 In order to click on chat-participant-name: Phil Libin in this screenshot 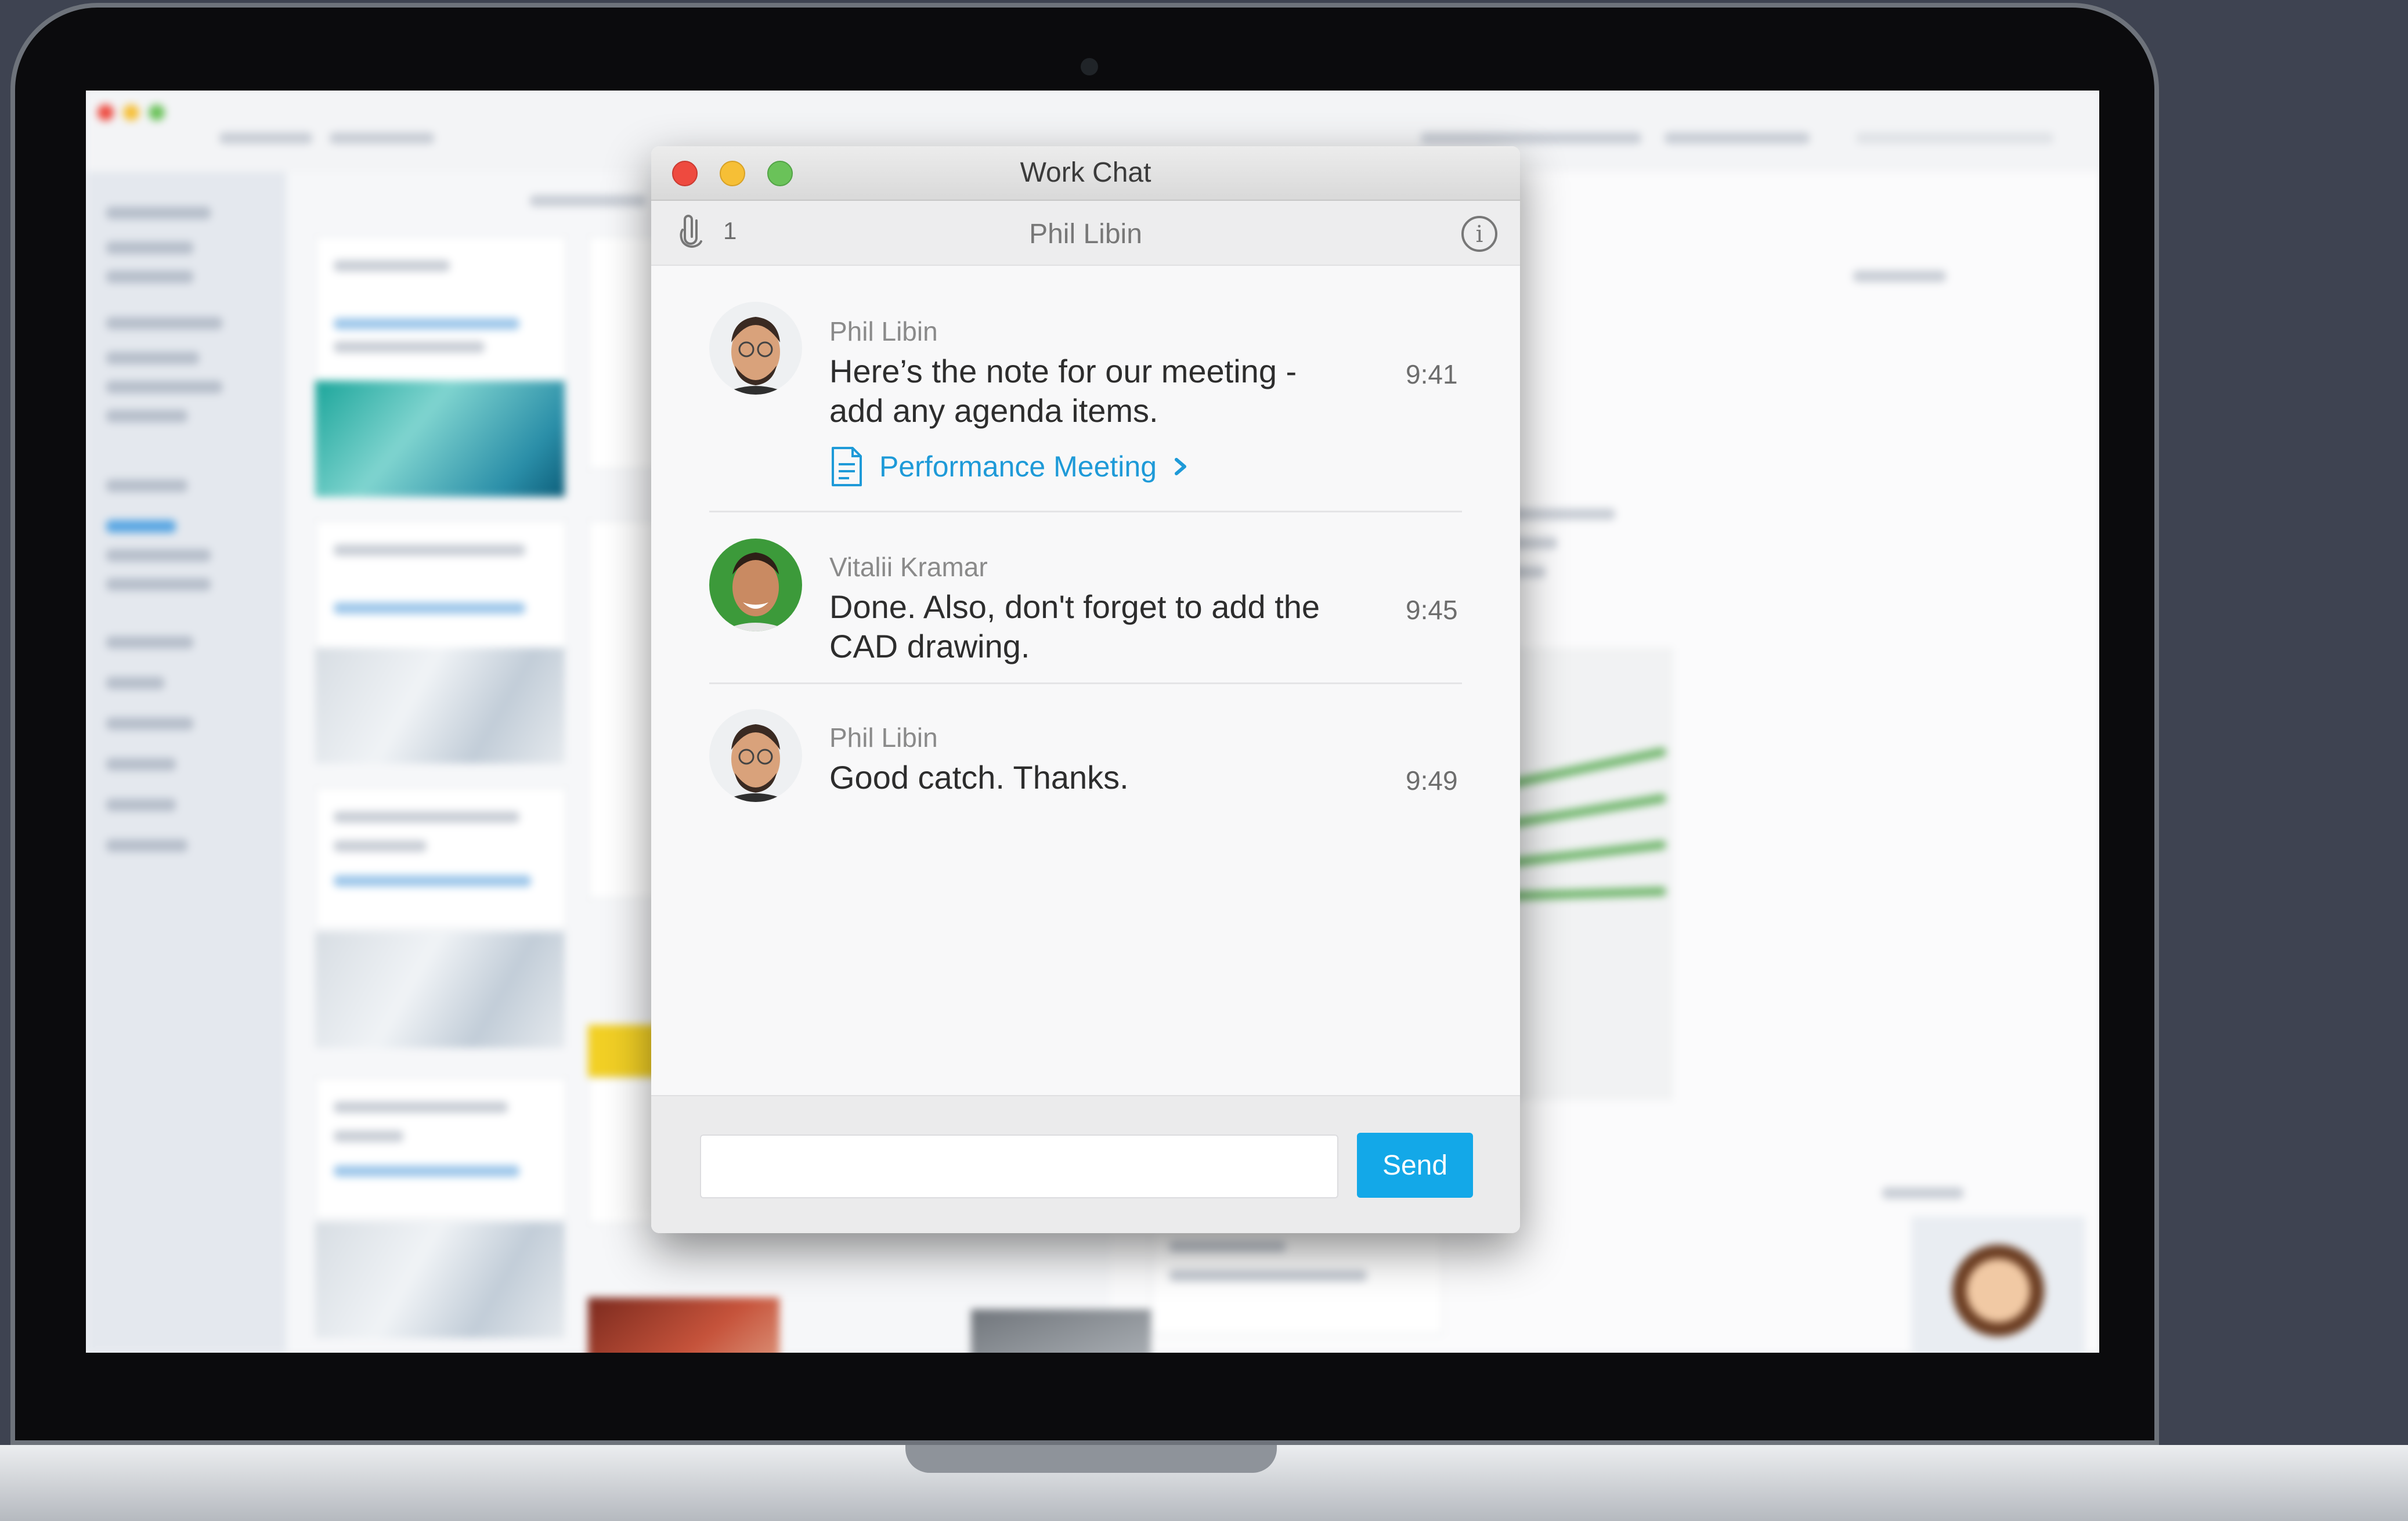, I will do `click(1085, 234)`.